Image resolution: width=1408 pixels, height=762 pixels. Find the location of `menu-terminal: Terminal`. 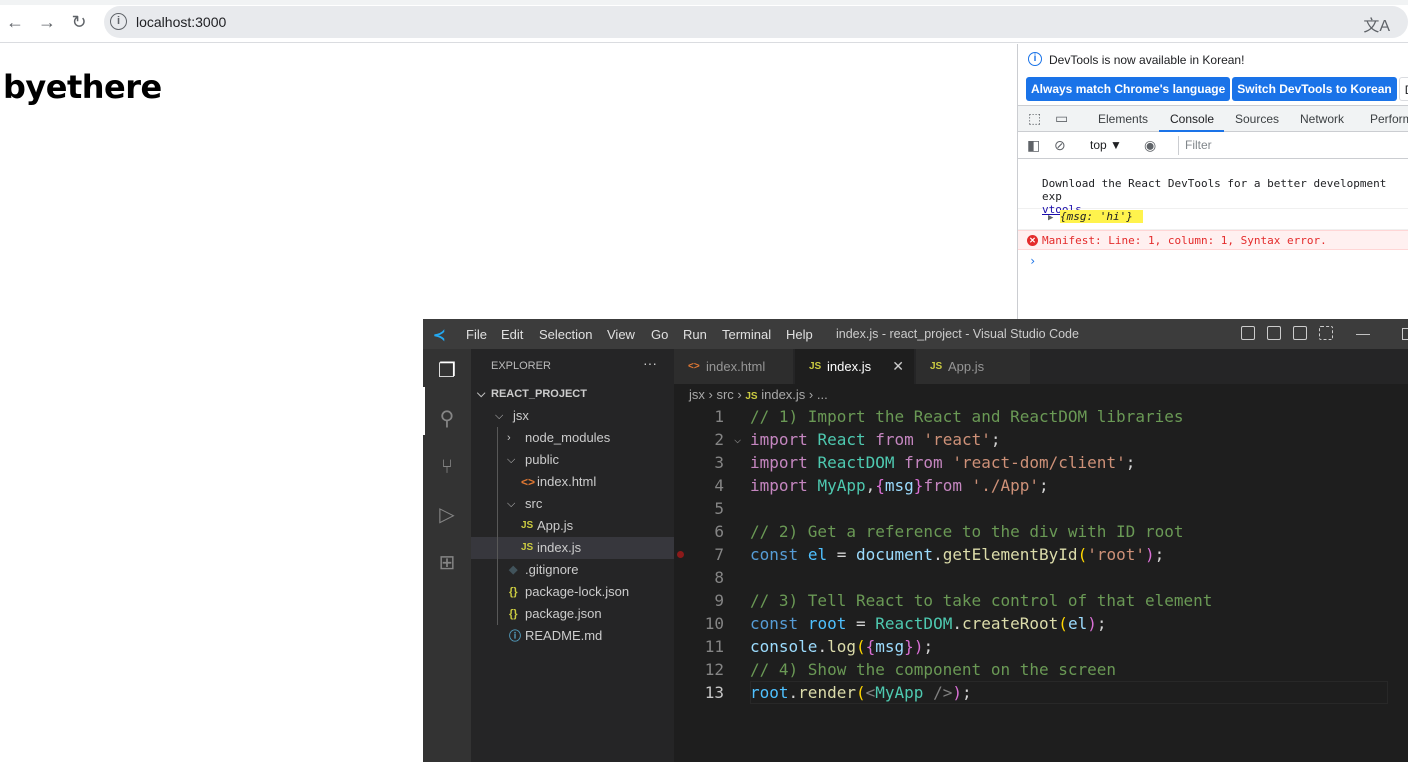

menu-terminal: Terminal is located at coordinates (746, 334).